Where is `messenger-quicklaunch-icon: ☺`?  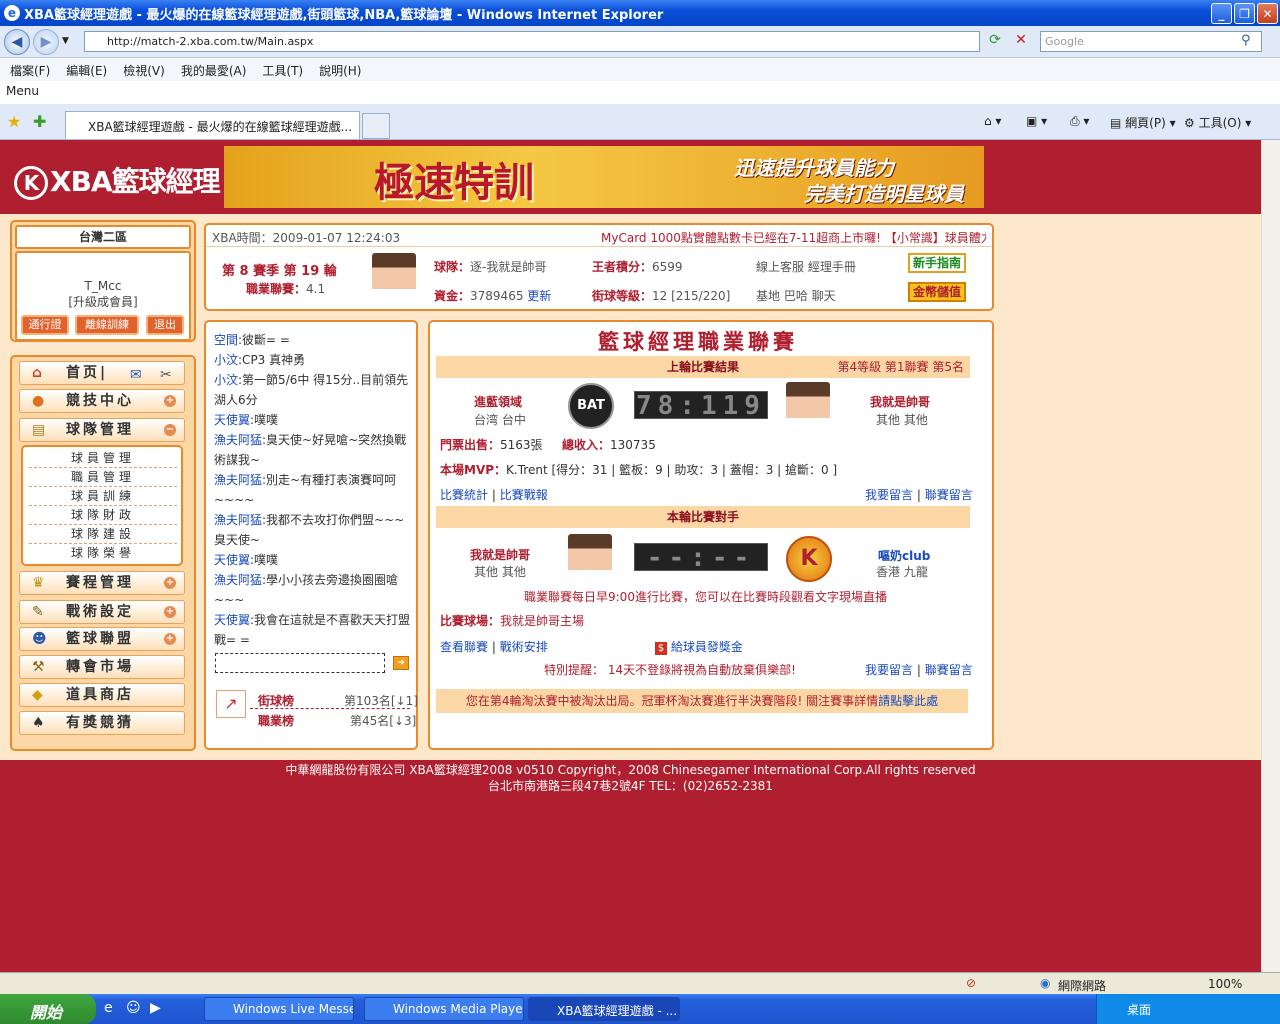 messenger-quicklaunch-icon: ☺ is located at coordinates (133, 1008).